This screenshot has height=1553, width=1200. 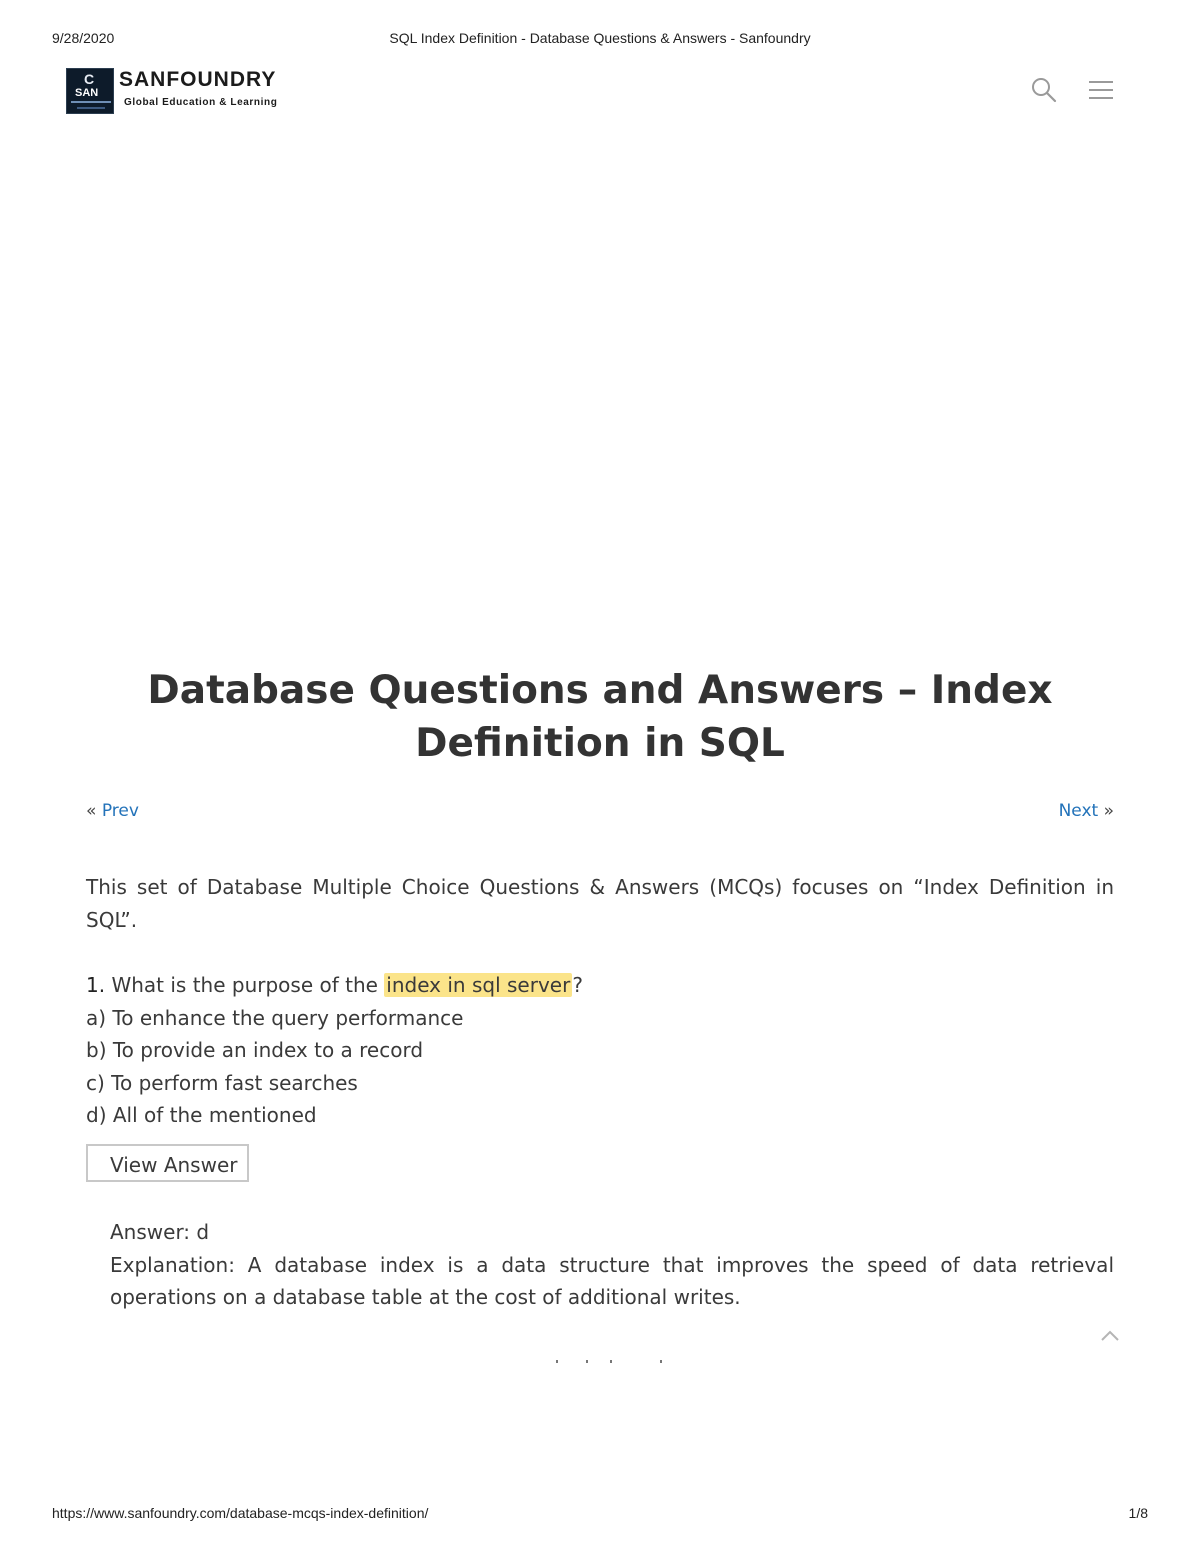 What do you see at coordinates (245, 985) in the screenshot?
I see `question-text-before: What is the purpose of the` at bounding box center [245, 985].